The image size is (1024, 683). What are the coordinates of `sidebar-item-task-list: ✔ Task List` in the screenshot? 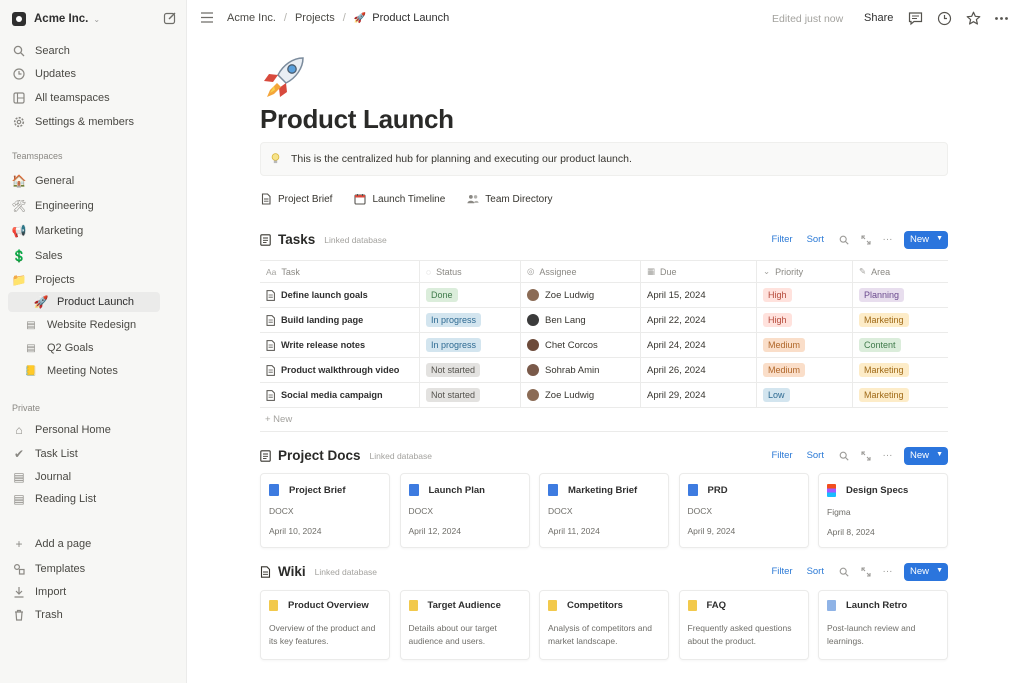 It's located at (45, 454).